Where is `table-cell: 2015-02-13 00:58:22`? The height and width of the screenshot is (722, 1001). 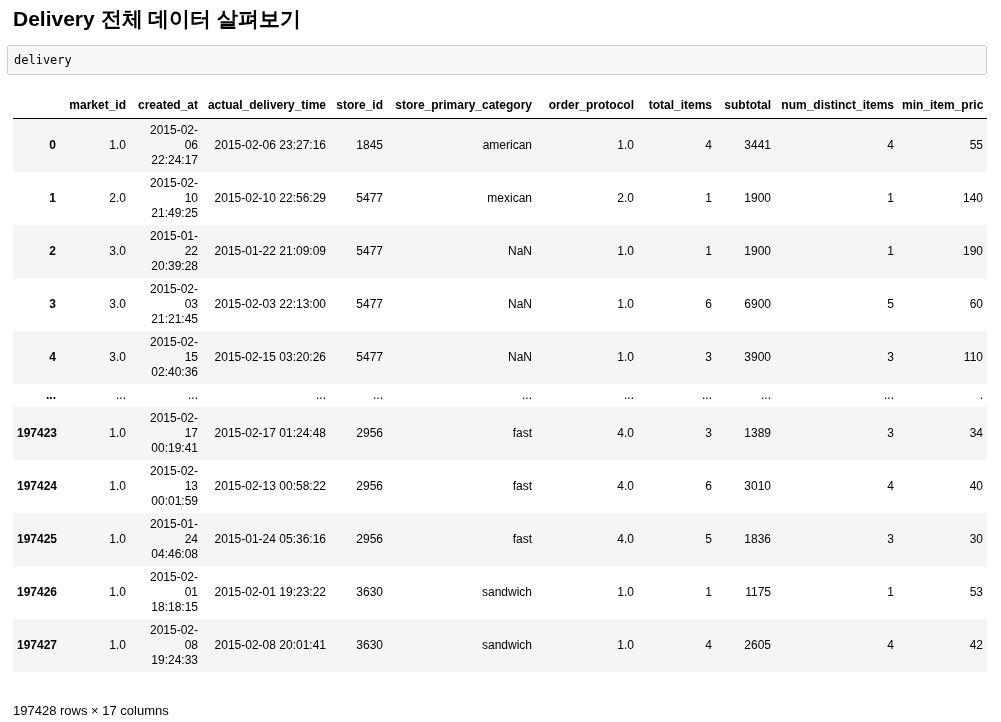 table-cell: 2015-02-13 00:58:22 is located at coordinates (270, 486).